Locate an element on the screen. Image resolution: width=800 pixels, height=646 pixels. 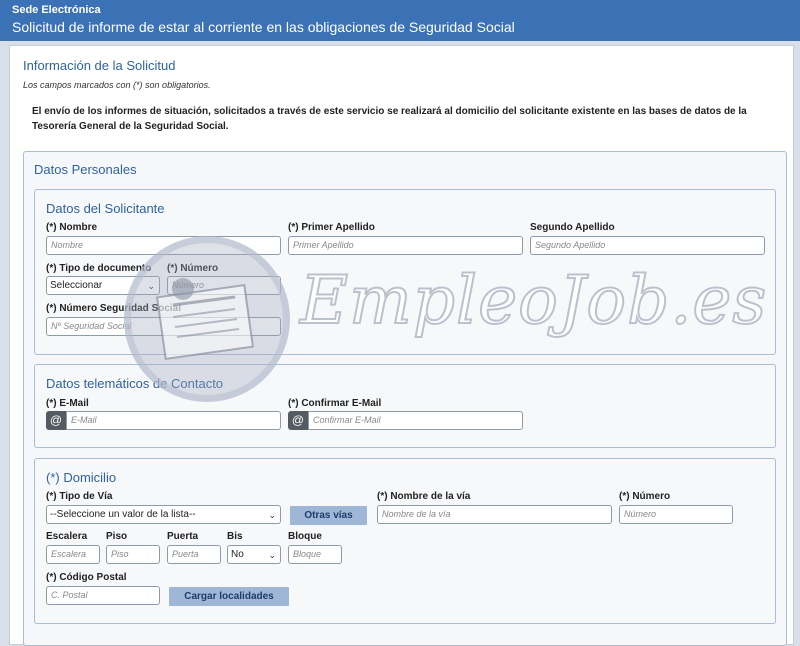
email-label: (*) E-Mail is located at coordinates (67, 403).